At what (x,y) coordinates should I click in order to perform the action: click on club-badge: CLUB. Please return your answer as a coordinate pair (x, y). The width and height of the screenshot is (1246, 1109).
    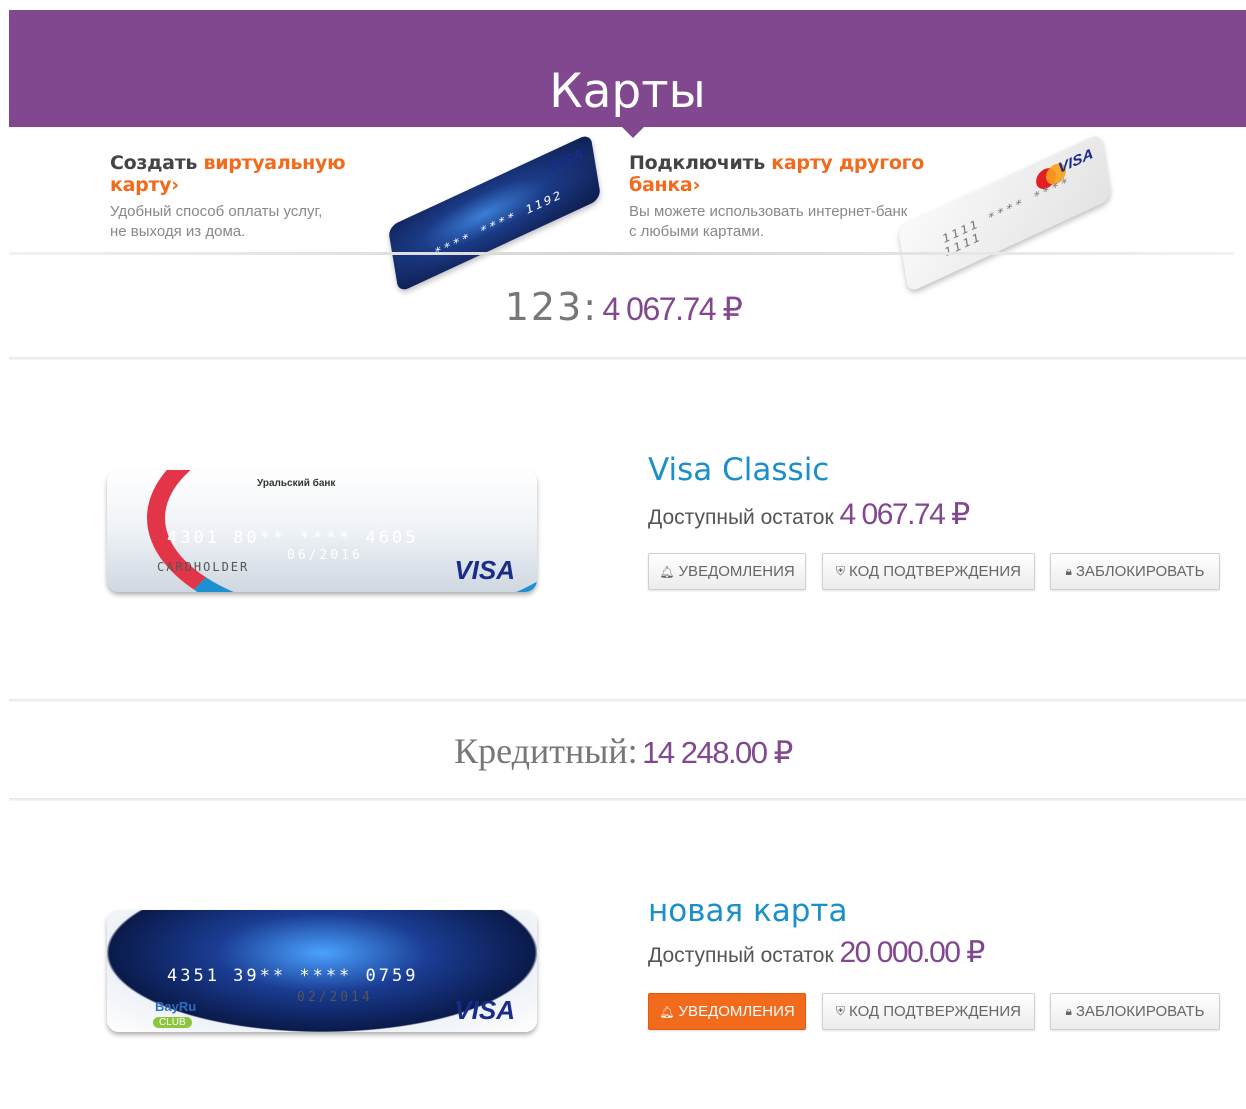
    Looking at the image, I should click on (172, 1022).